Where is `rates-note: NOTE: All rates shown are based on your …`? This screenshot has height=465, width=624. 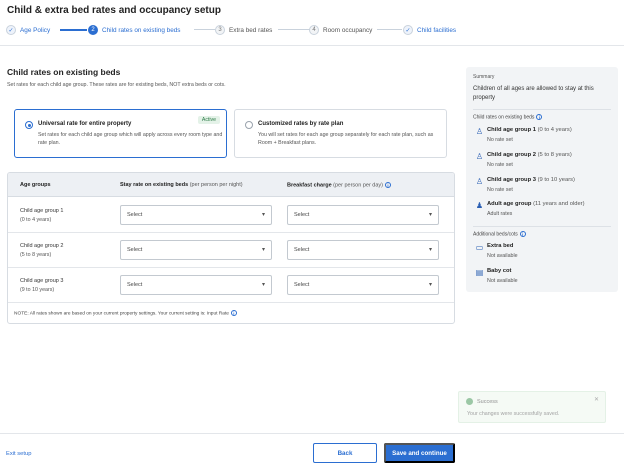 rates-note: NOTE: All rates shown are based on your … is located at coordinates (125, 313).